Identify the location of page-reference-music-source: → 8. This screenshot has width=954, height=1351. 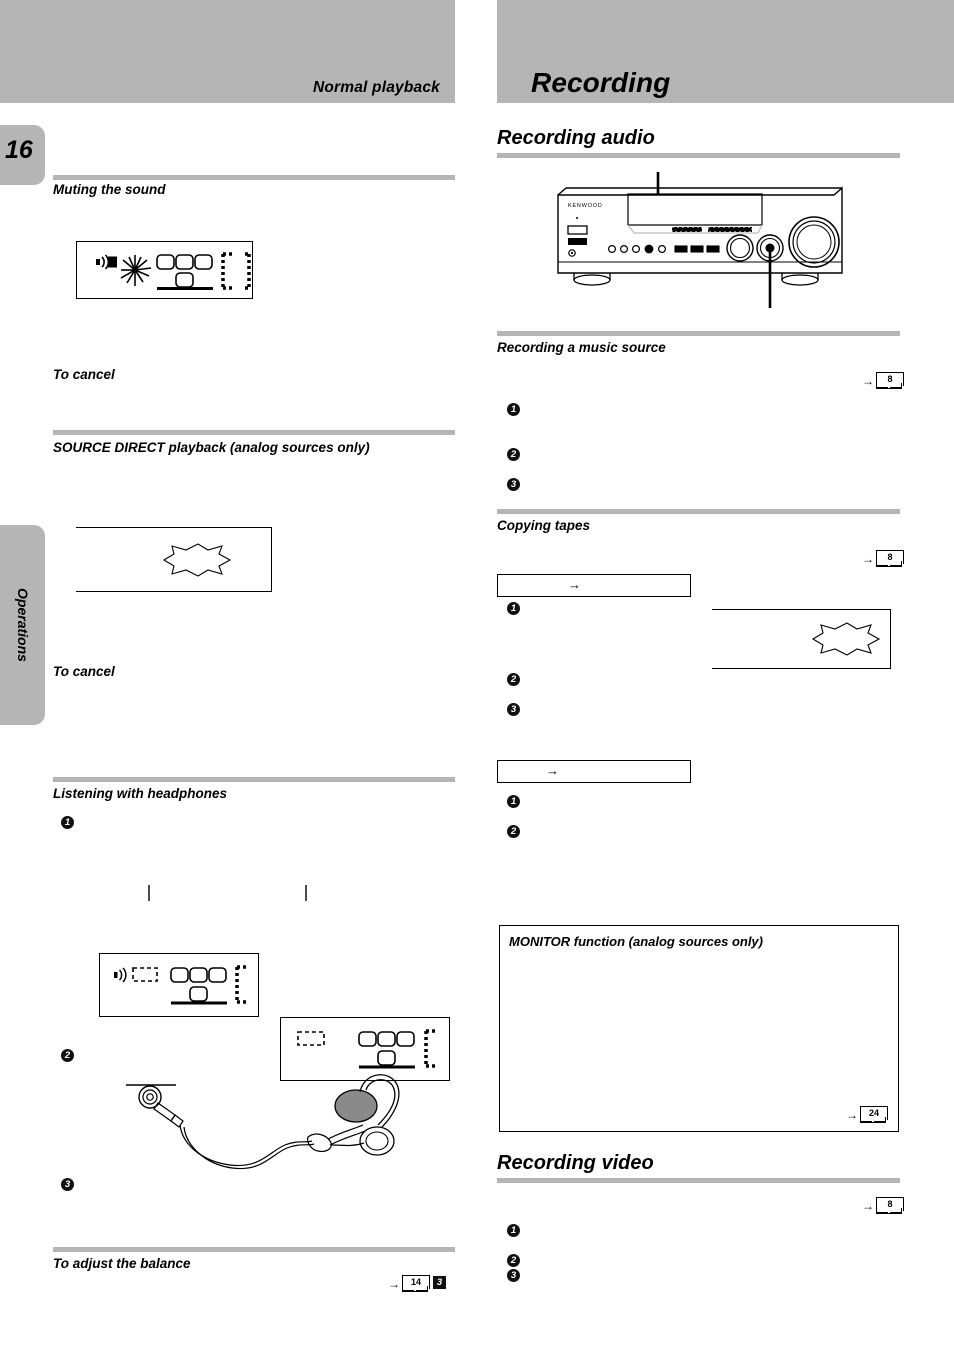
(883, 380).